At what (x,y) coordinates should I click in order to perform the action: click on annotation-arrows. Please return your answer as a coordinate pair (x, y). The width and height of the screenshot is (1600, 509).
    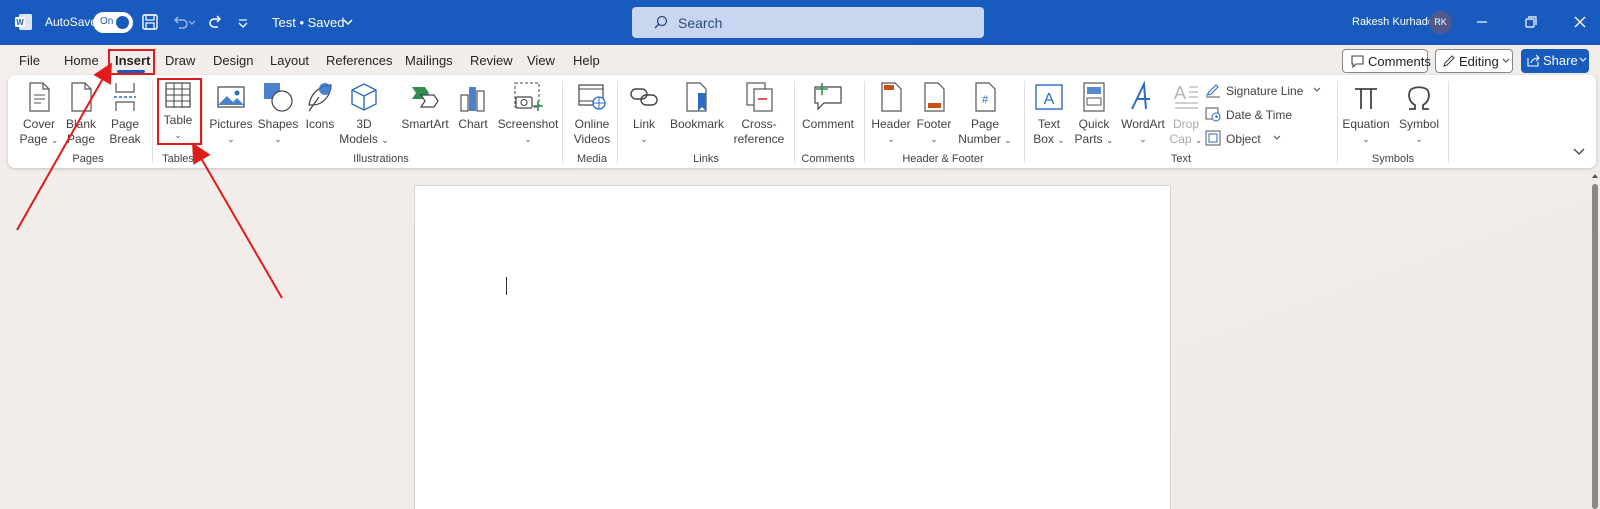
    Looking at the image, I should click on (149, 180).